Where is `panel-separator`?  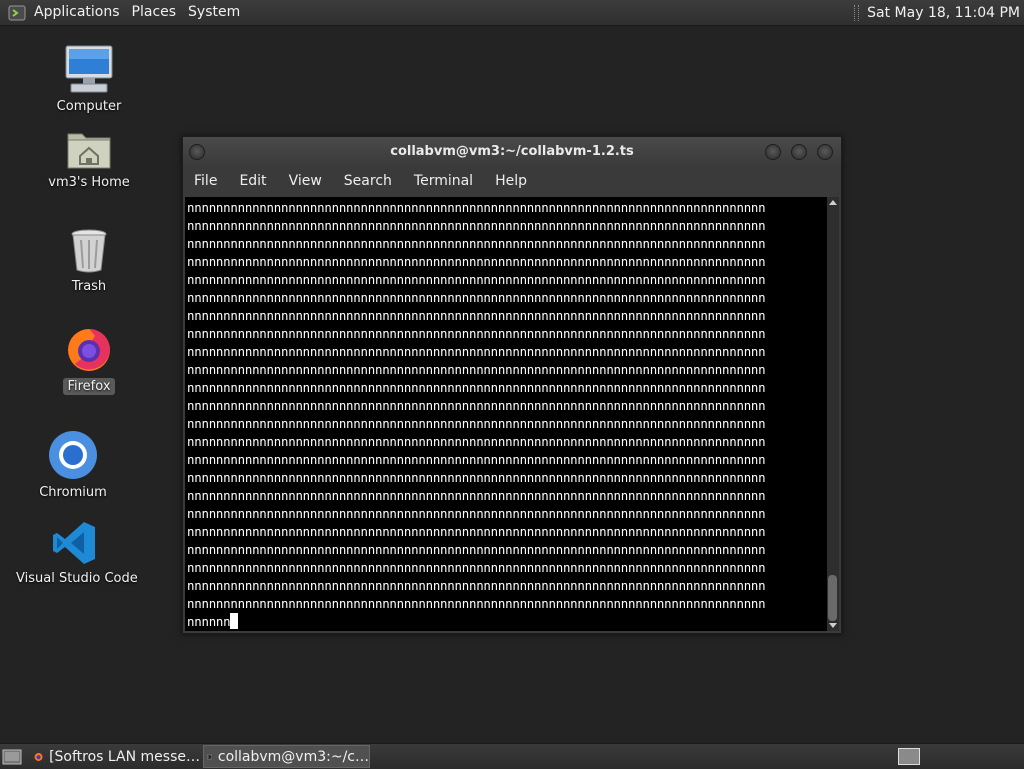
panel-separator is located at coordinates (857, 12).